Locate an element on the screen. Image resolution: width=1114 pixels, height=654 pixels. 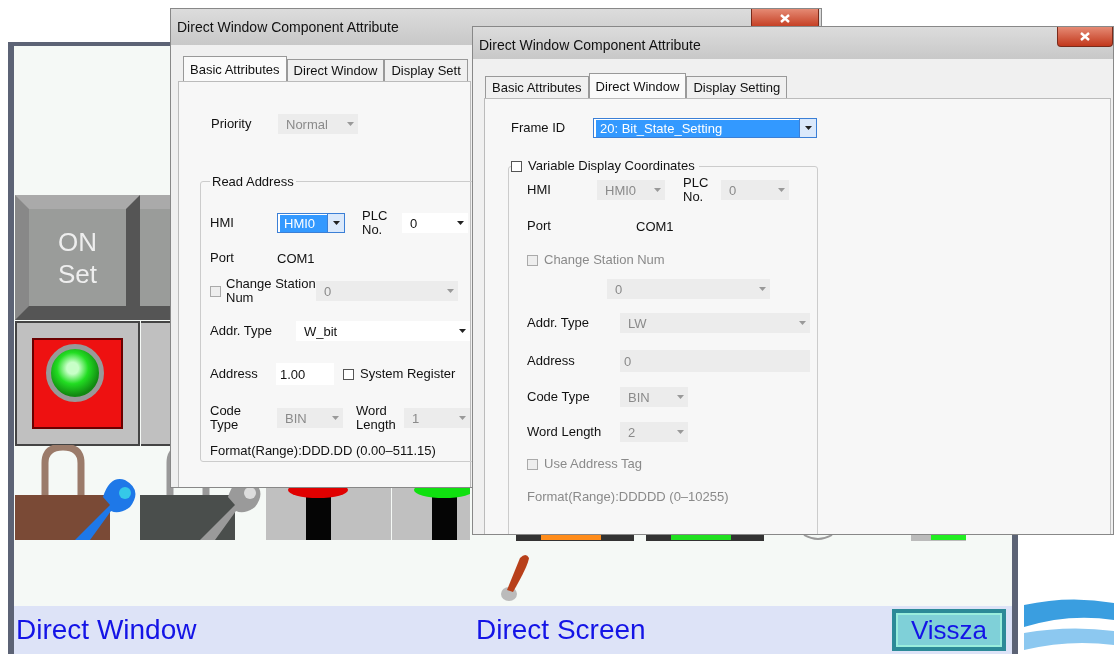
format-text: Format(Range):DDD.DD (0.00–511.15) is located at coordinates (323, 451).